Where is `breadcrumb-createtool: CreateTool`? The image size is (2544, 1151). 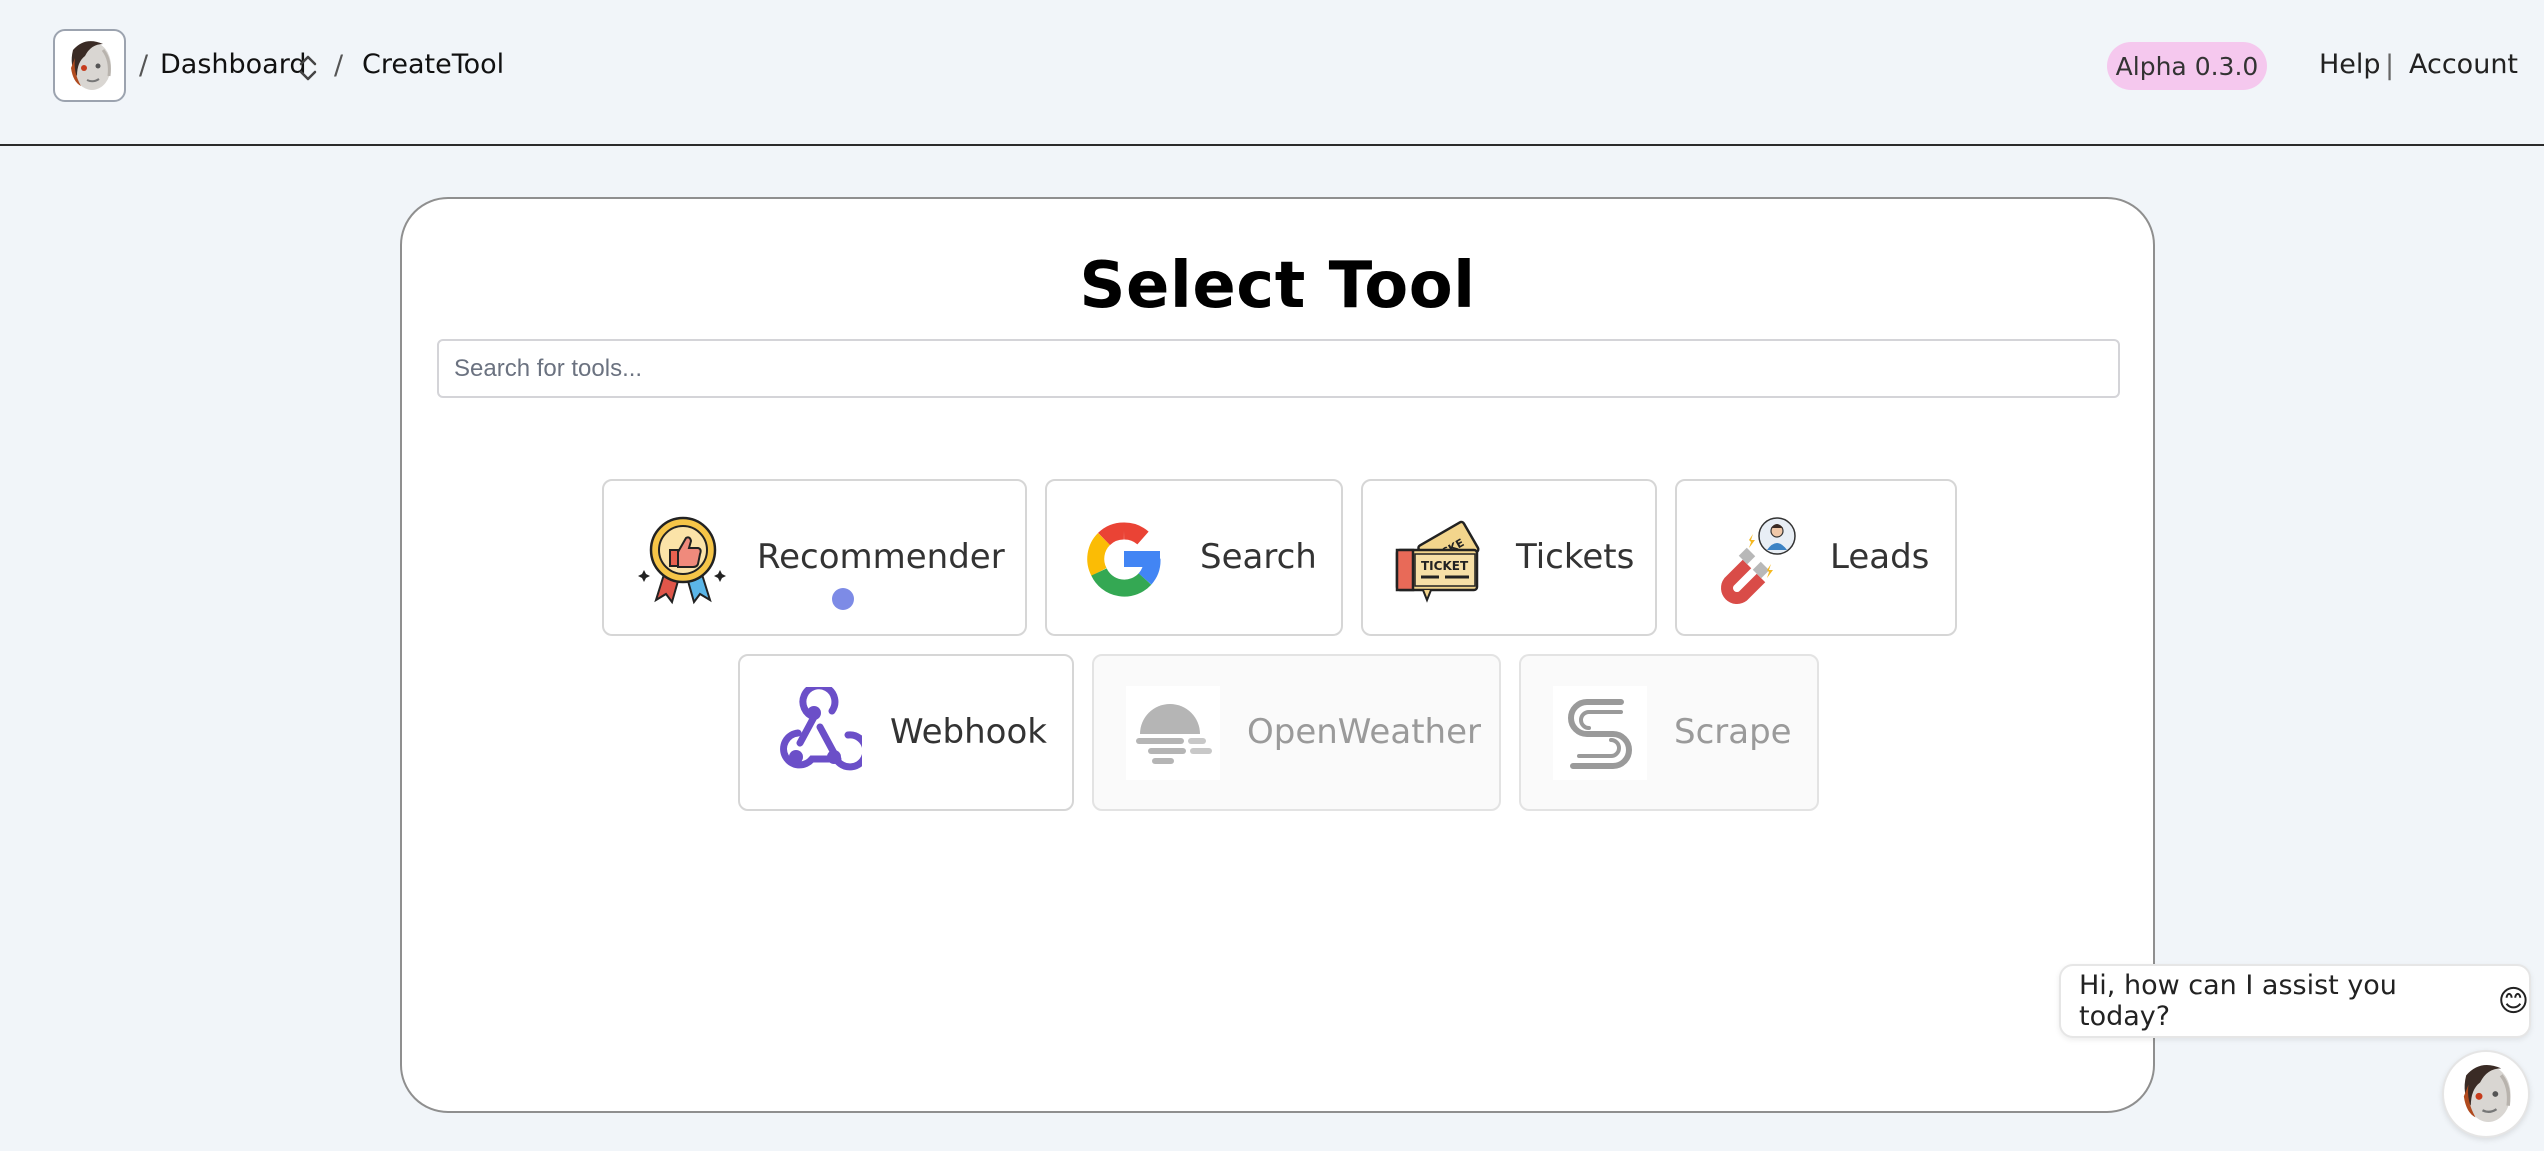 breadcrumb-createtool: CreateTool is located at coordinates (433, 64).